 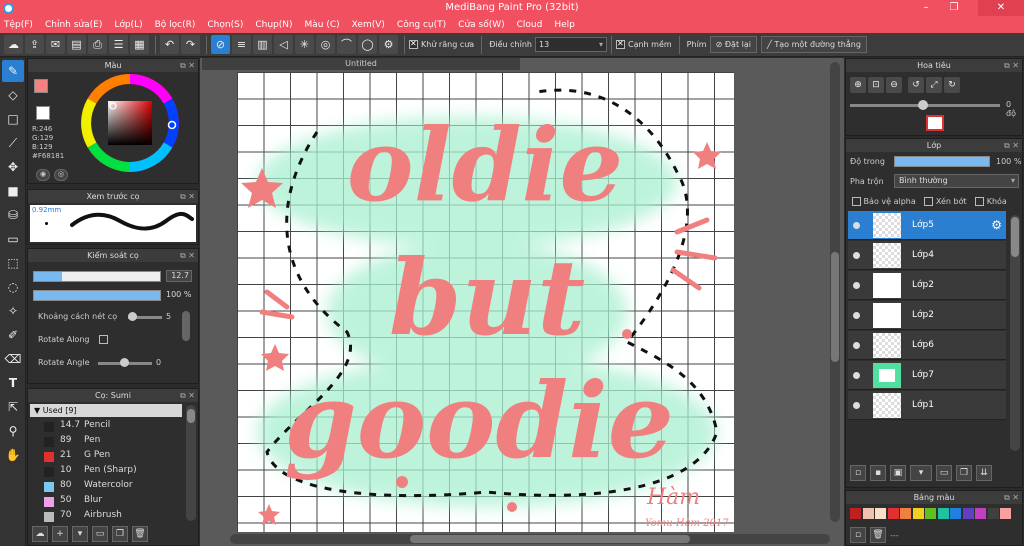 I want to click on navigator-thumbnail, so click(x=935, y=123).